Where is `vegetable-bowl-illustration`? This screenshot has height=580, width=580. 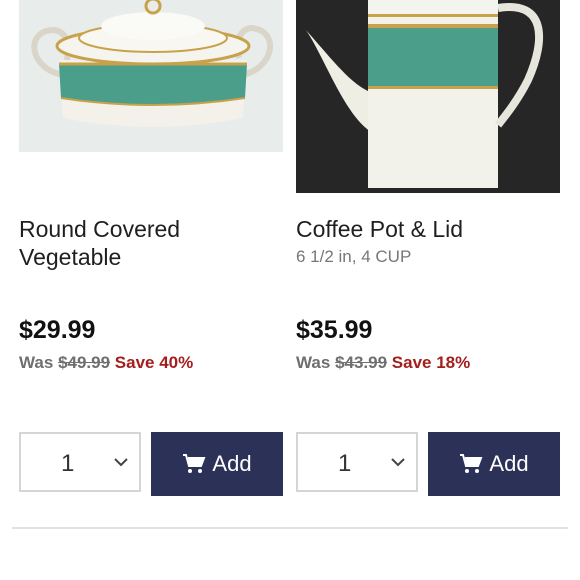 vegetable-bowl-illustration is located at coordinates (151, 76).